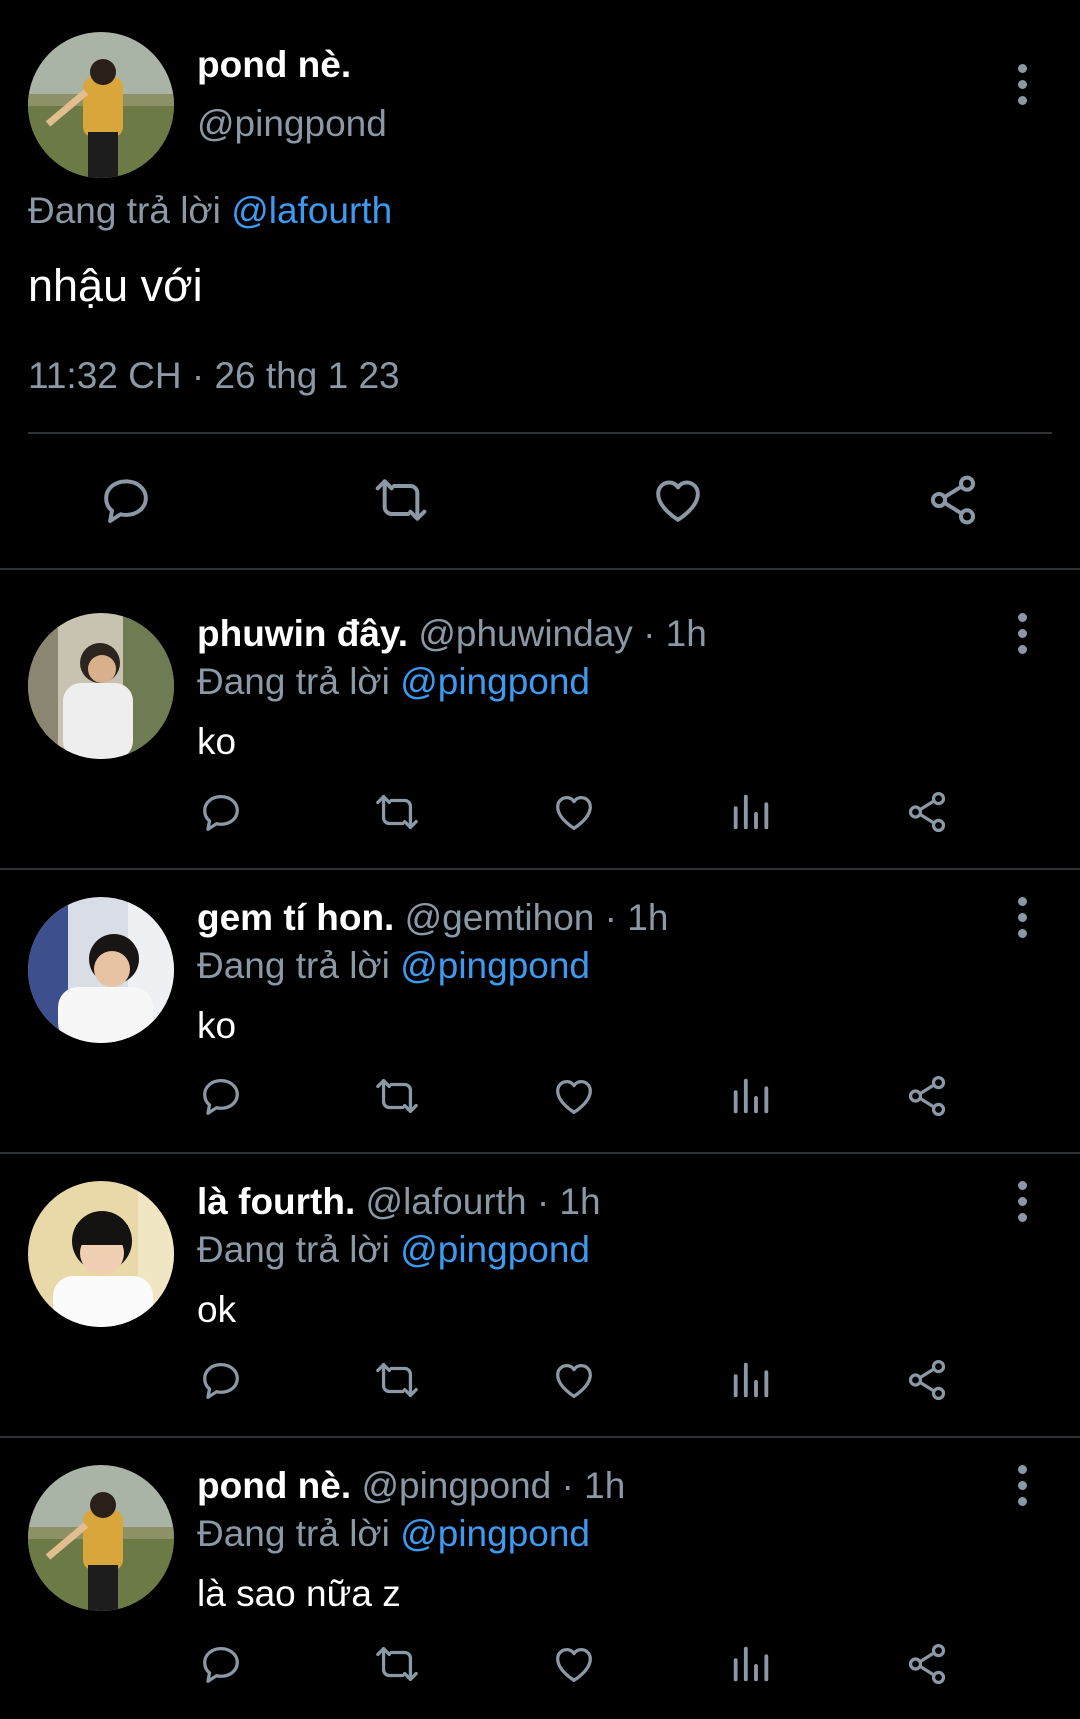 This screenshot has height=1719, width=1080. I want to click on reply-header: là fourth. @lafourth · 1h, so click(399, 1202).